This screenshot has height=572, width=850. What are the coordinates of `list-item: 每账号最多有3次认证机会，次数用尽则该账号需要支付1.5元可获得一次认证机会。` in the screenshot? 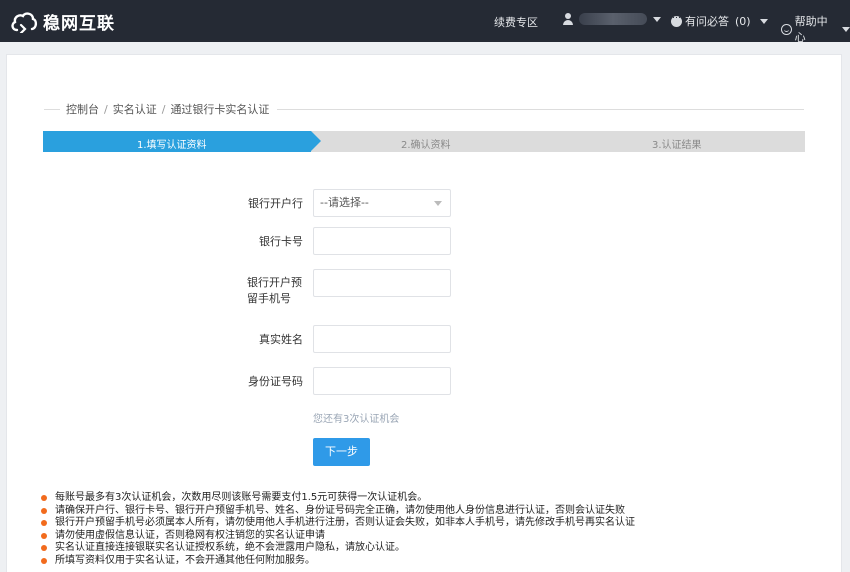 It's located at (436, 498).